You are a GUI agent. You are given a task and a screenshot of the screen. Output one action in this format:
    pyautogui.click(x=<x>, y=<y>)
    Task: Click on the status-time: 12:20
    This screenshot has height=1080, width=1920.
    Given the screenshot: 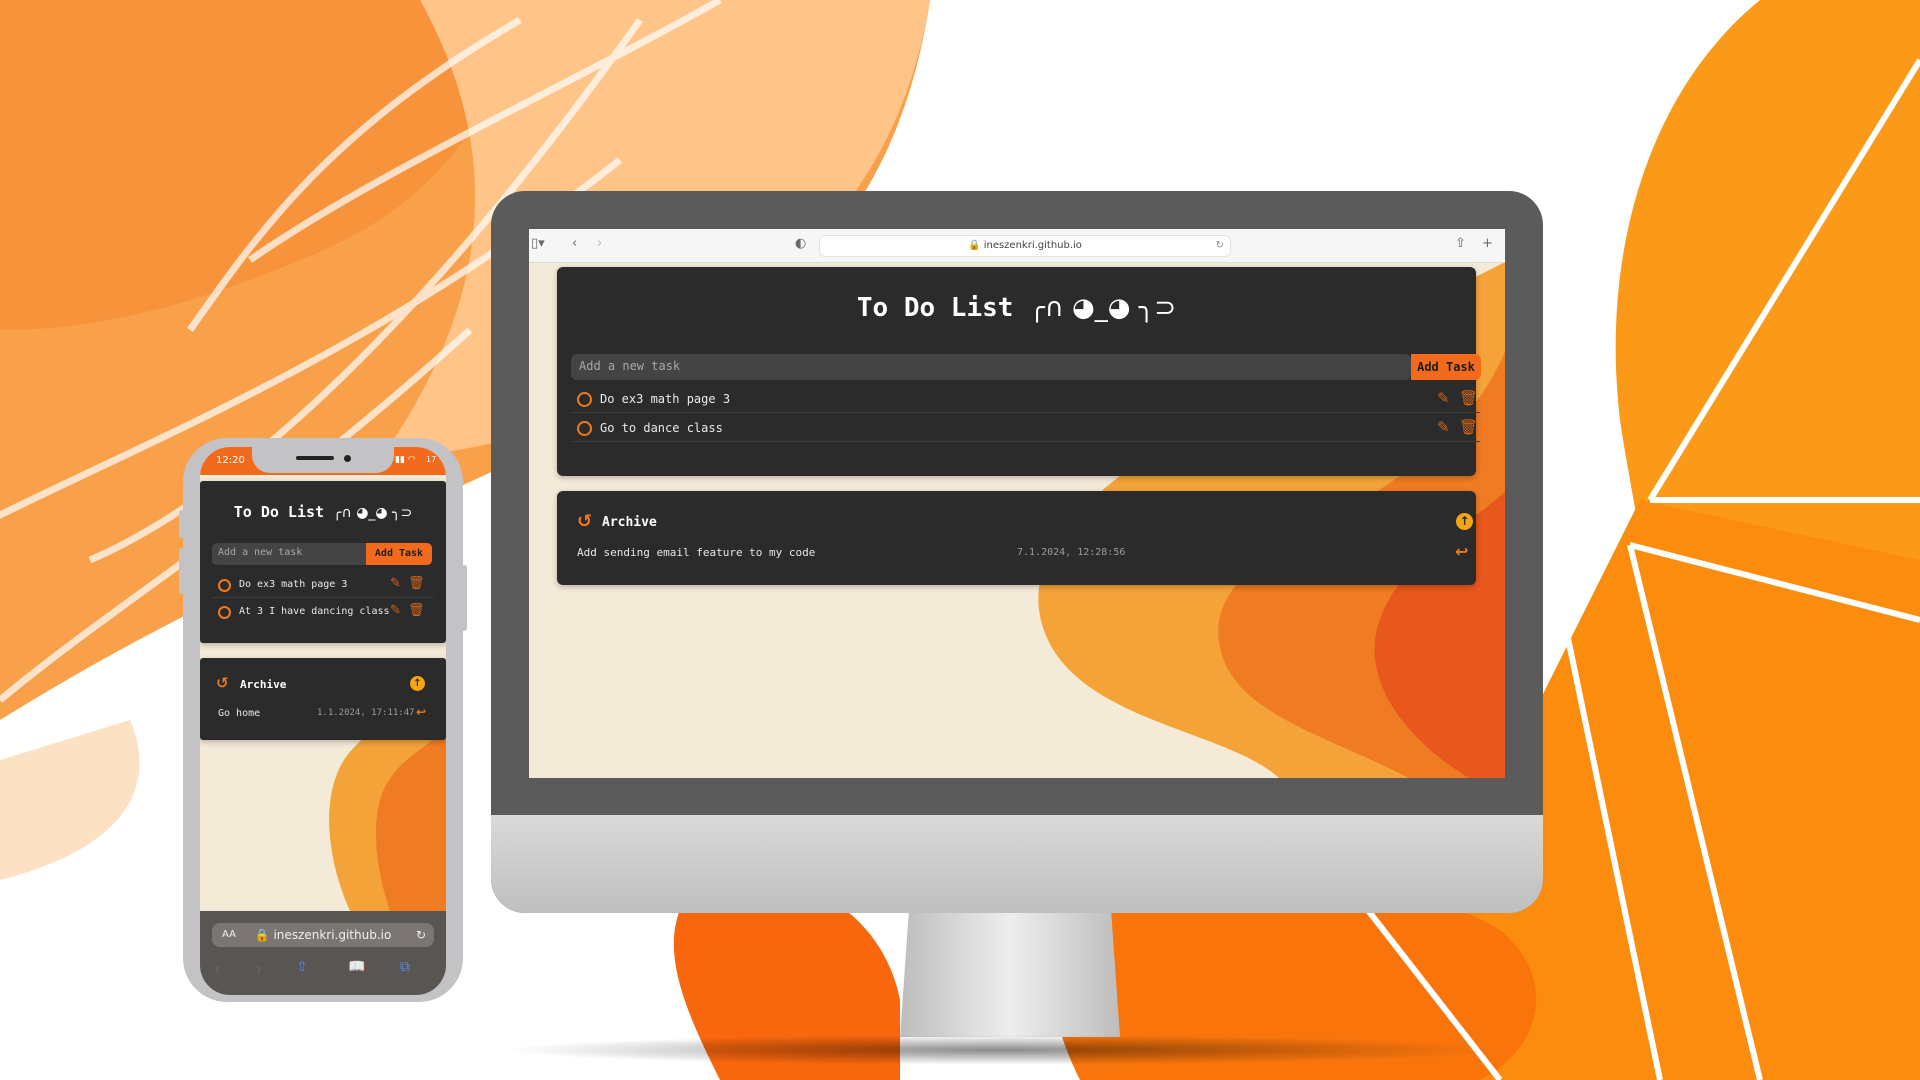 What is the action you would take?
    pyautogui.click(x=230, y=460)
    